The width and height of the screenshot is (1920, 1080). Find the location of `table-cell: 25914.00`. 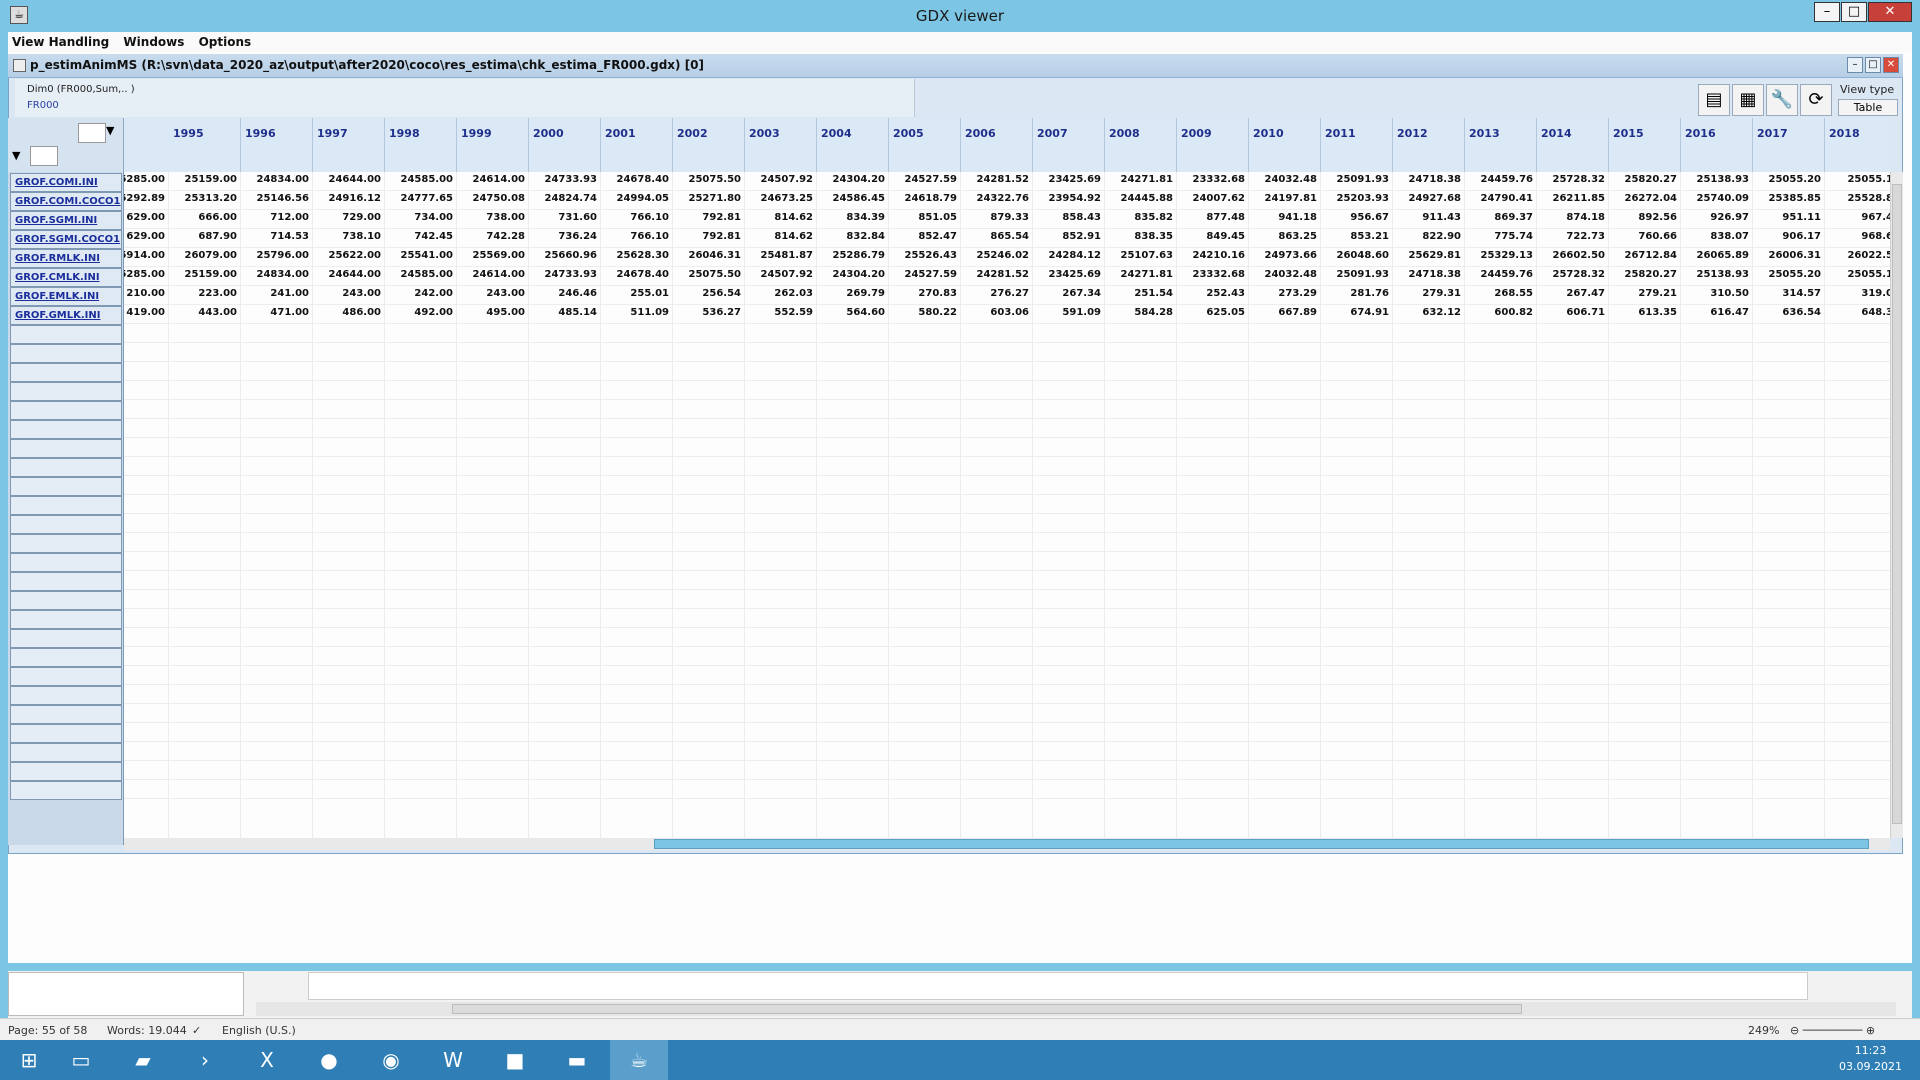

table-cell: 25914.00 is located at coordinates (146, 257).